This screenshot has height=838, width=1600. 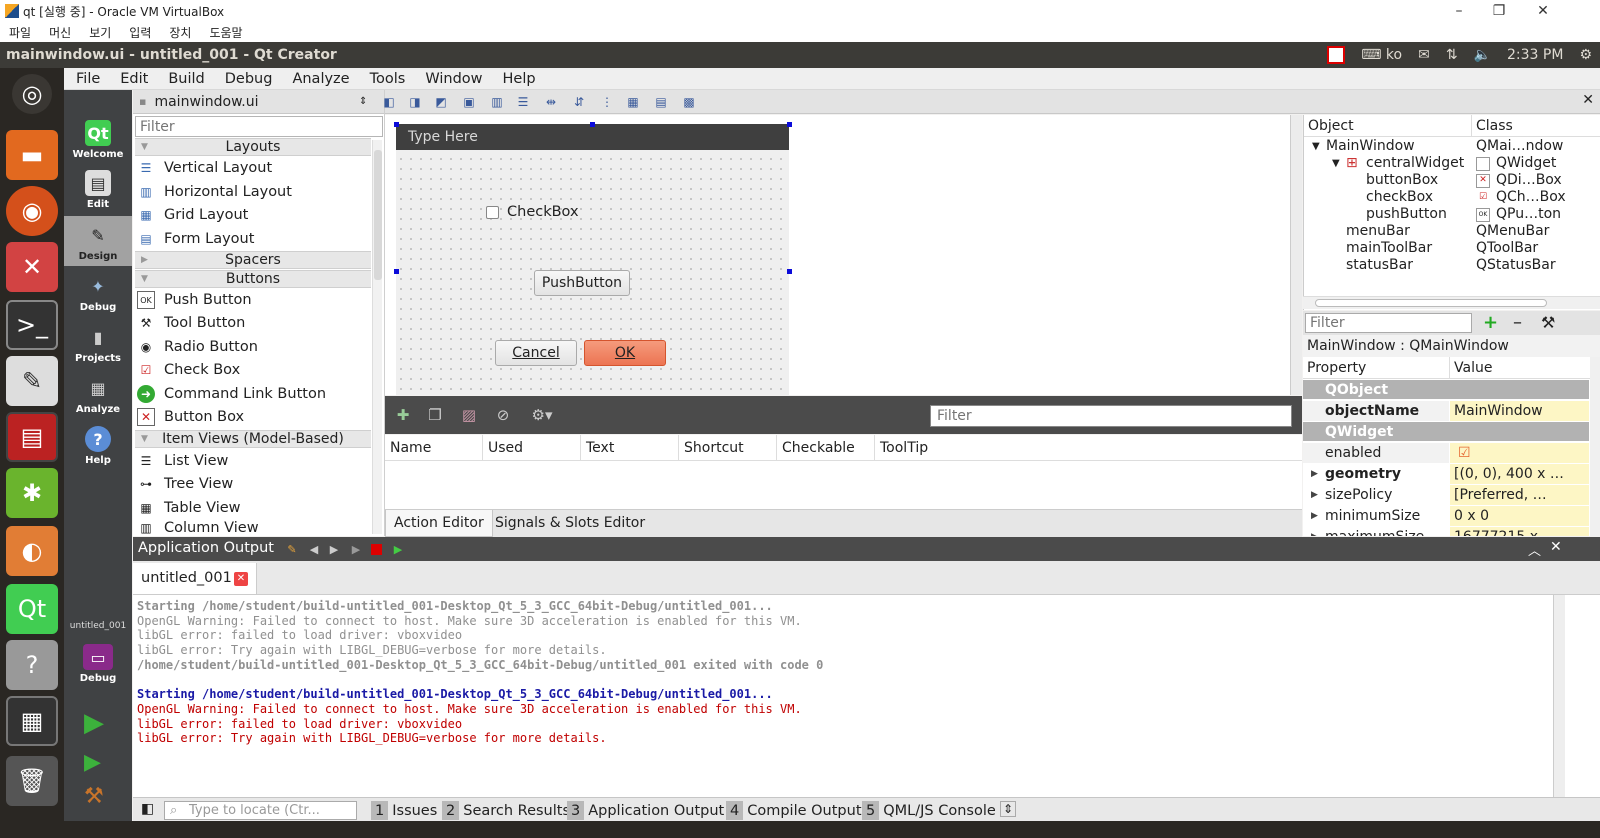 I want to click on blender-like-icon: ◐, so click(x=32, y=551).